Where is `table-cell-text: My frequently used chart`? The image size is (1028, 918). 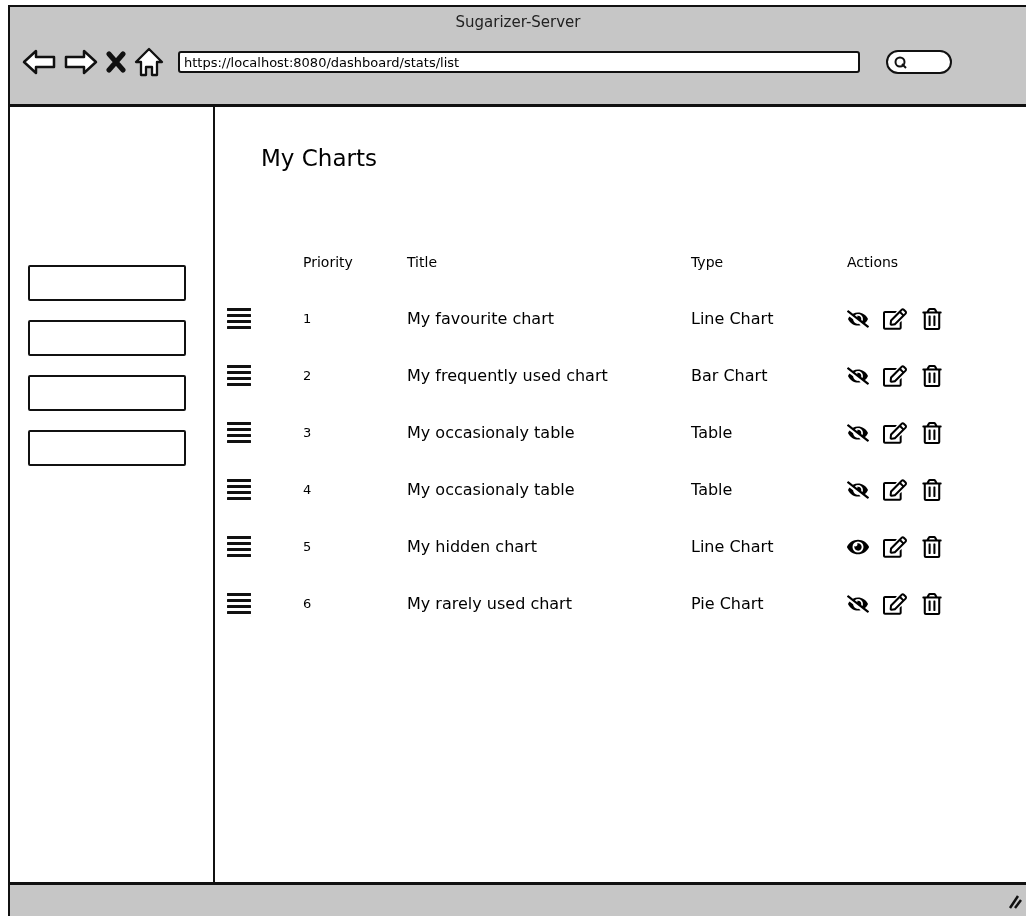
table-cell-text: My frequently used chart is located at coordinates (508, 375).